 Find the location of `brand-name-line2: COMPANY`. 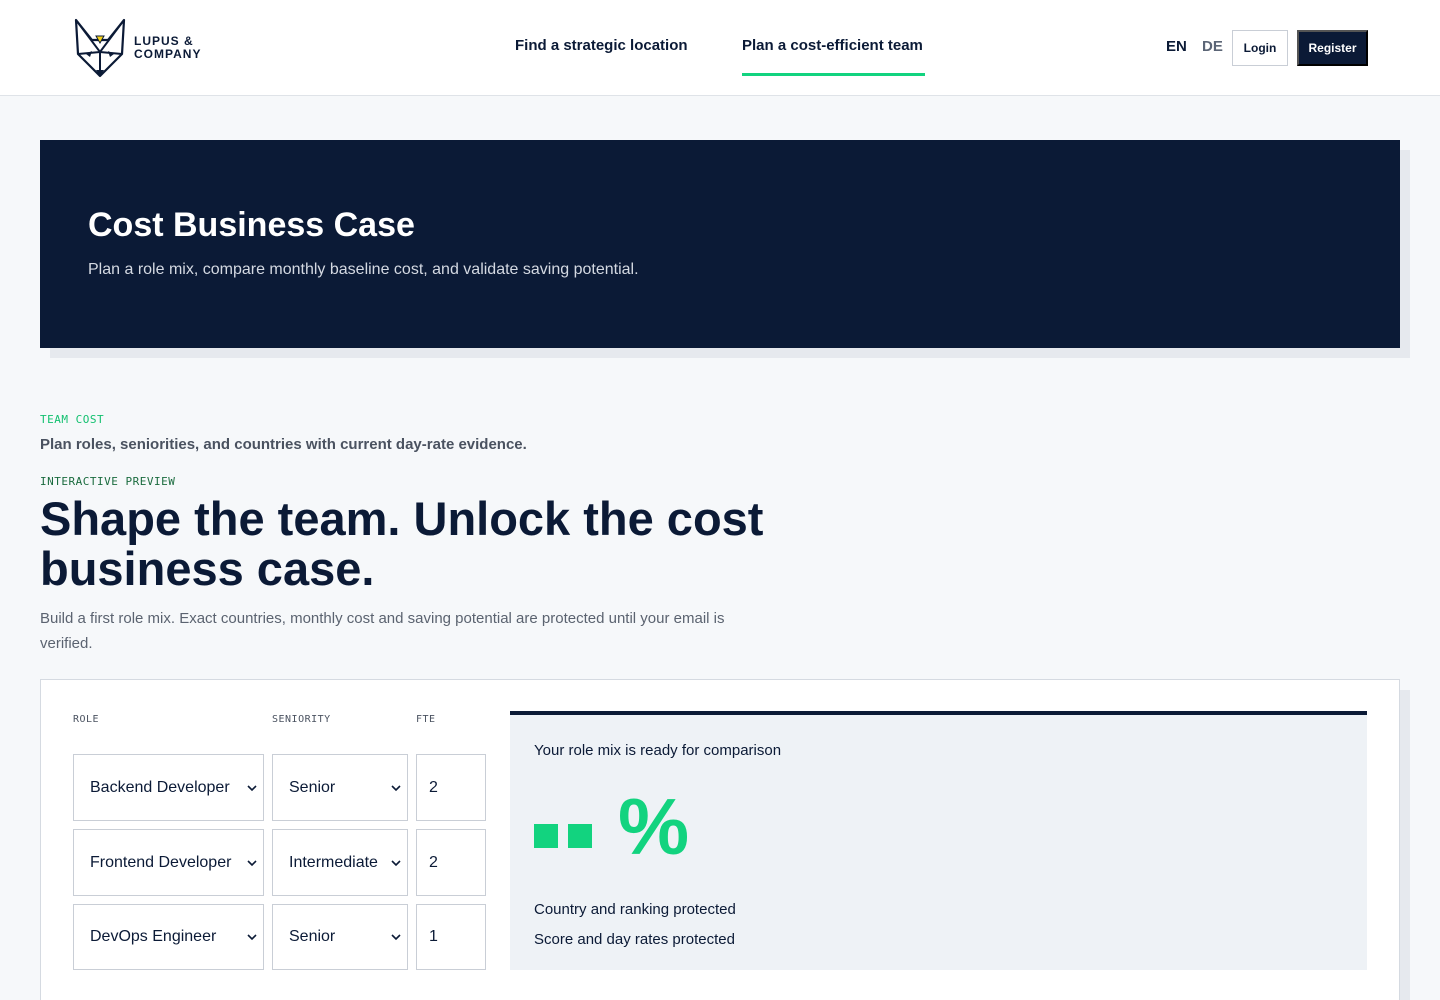

brand-name-line2: COMPANY is located at coordinates (168, 54).